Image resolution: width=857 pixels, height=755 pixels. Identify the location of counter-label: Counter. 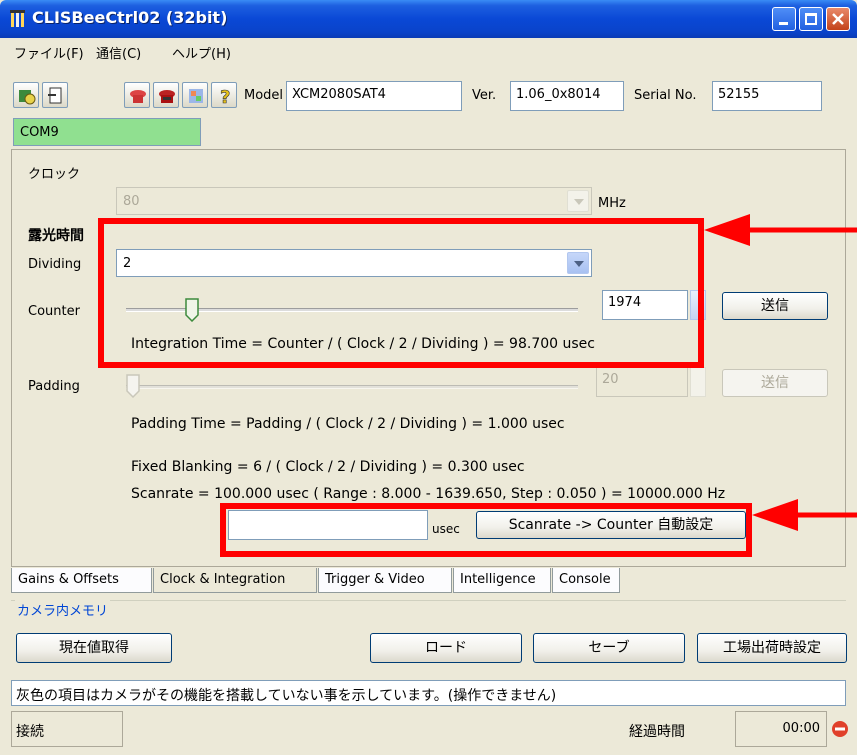
(54, 311).